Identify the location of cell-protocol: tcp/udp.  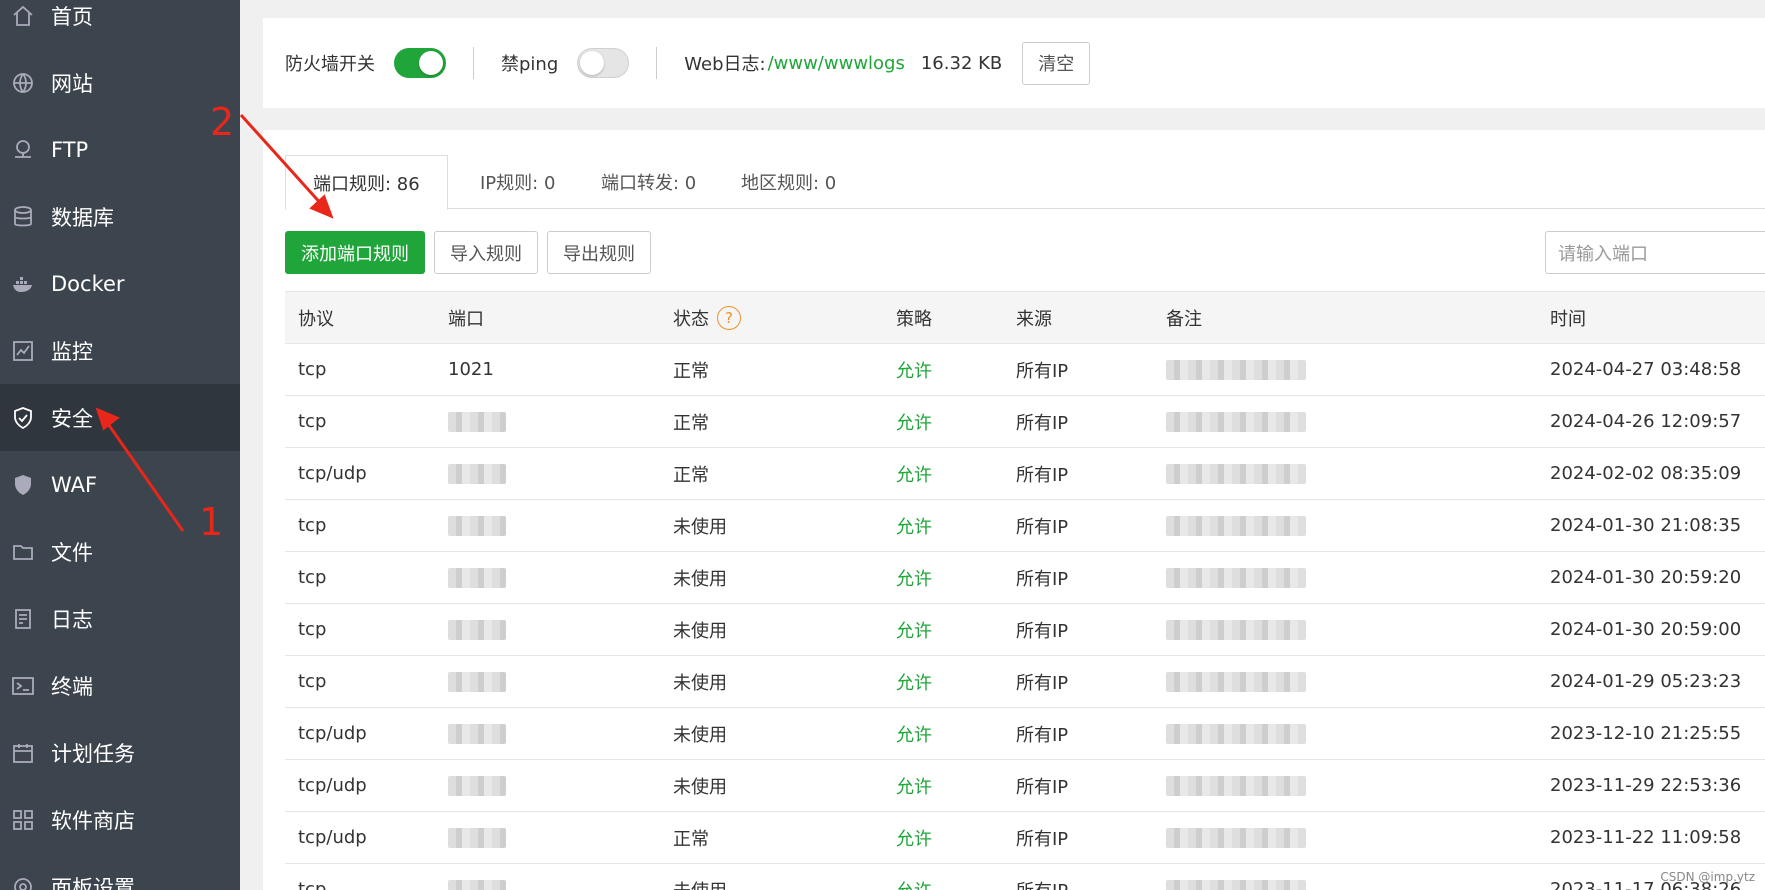
(332, 733).